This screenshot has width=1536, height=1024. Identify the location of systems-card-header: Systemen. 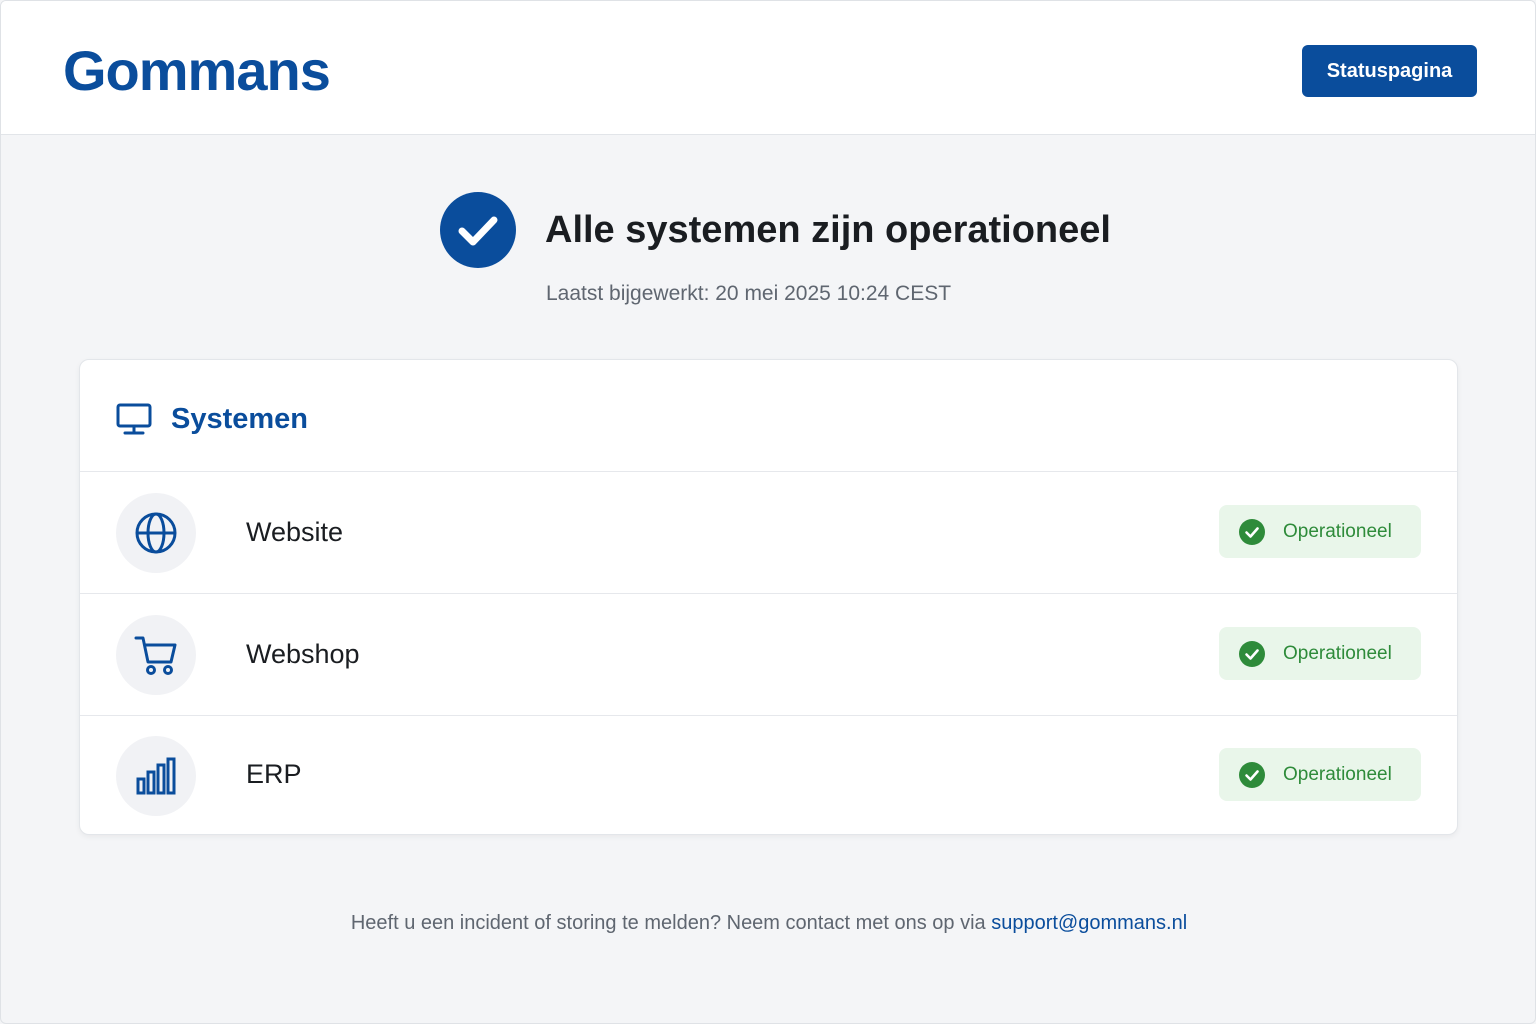
(768, 416).